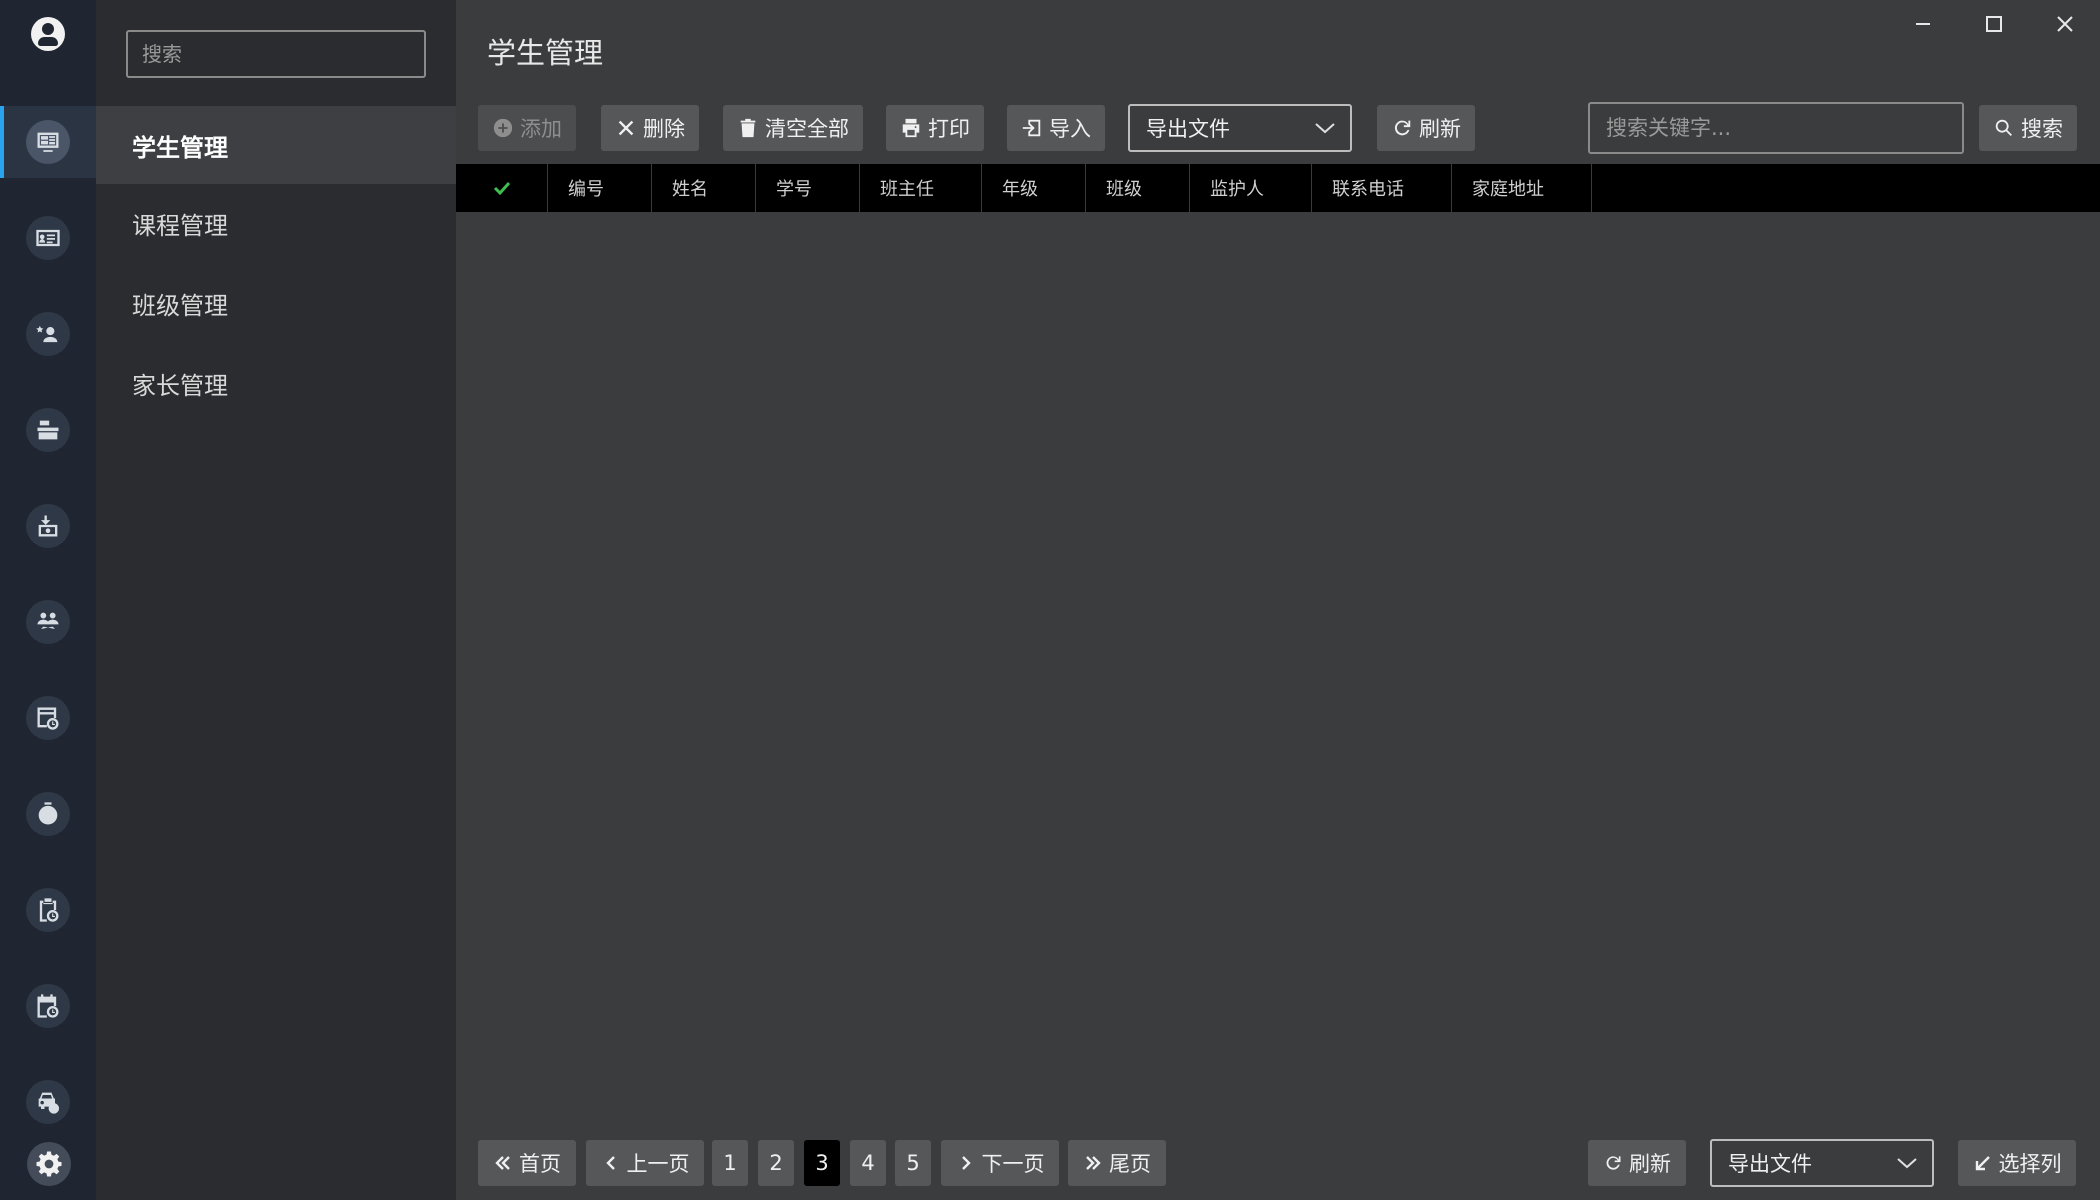 This screenshot has height=1200, width=2100. I want to click on column-header: 年级, so click(1034, 188).